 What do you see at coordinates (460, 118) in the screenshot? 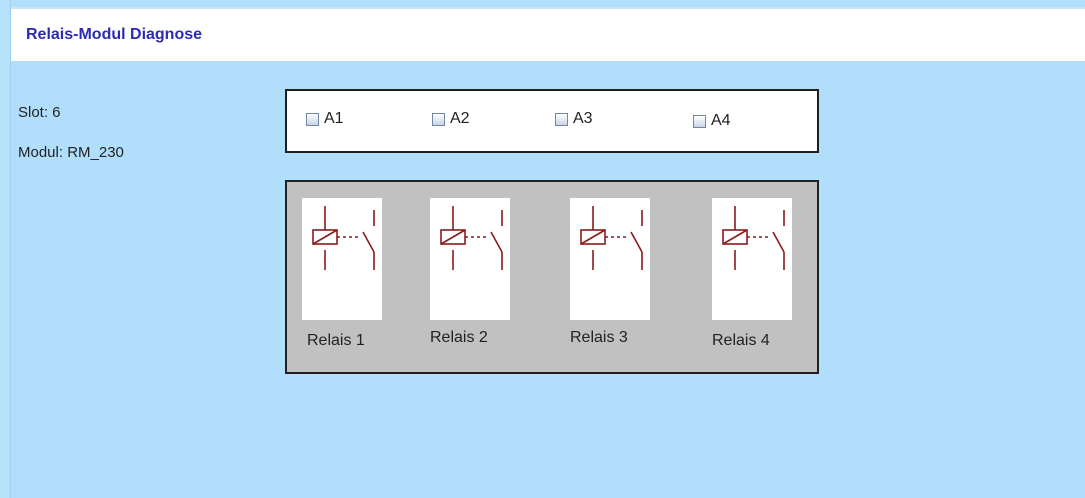
I see `checkbox-label: A2` at bounding box center [460, 118].